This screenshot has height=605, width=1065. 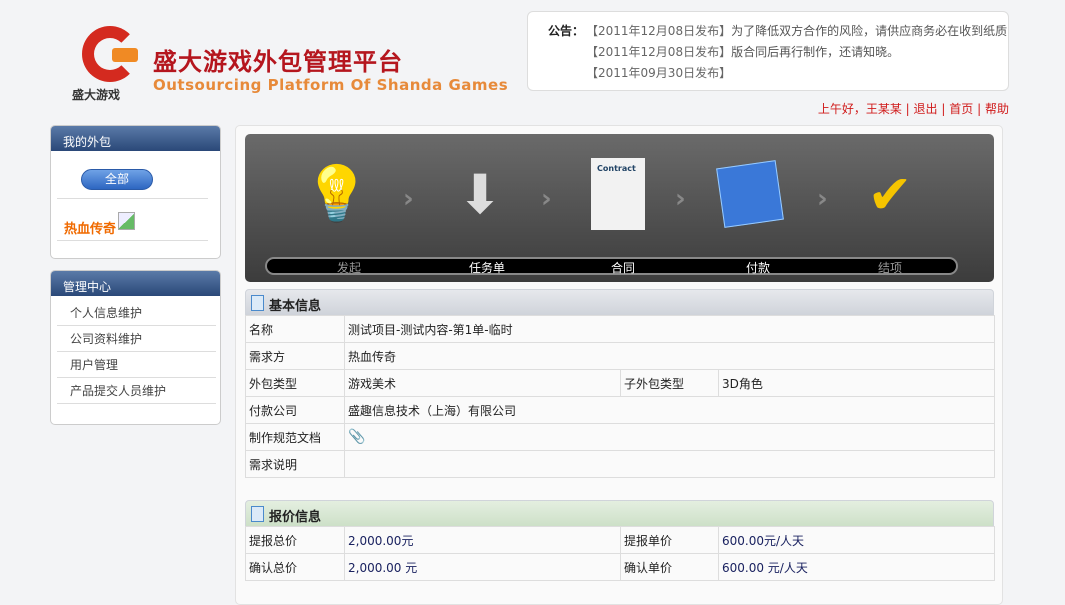 What do you see at coordinates (856, 540) in the screenshot?
I see `value: 600.00元/人天` at bounding box center [856, 540].